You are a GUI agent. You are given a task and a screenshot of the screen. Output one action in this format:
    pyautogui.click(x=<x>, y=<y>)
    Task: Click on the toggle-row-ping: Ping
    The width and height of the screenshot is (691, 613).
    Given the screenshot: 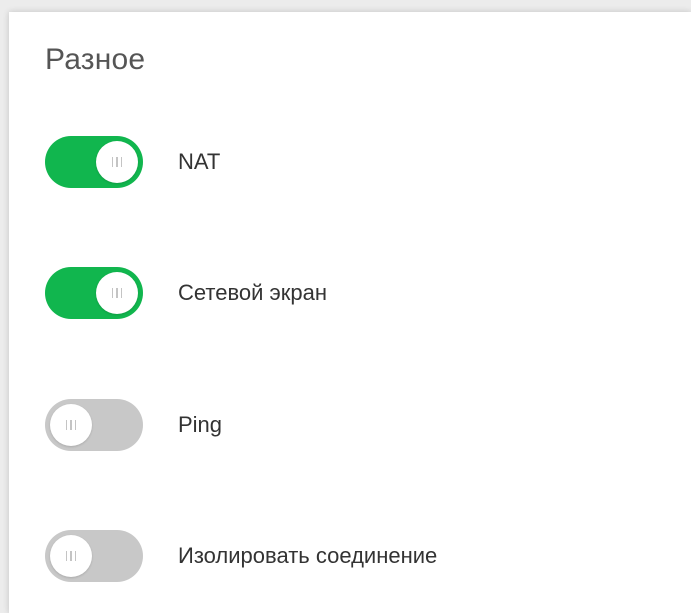 What is the action you would take?
    pyautogui.click(x=133, y=425)
    